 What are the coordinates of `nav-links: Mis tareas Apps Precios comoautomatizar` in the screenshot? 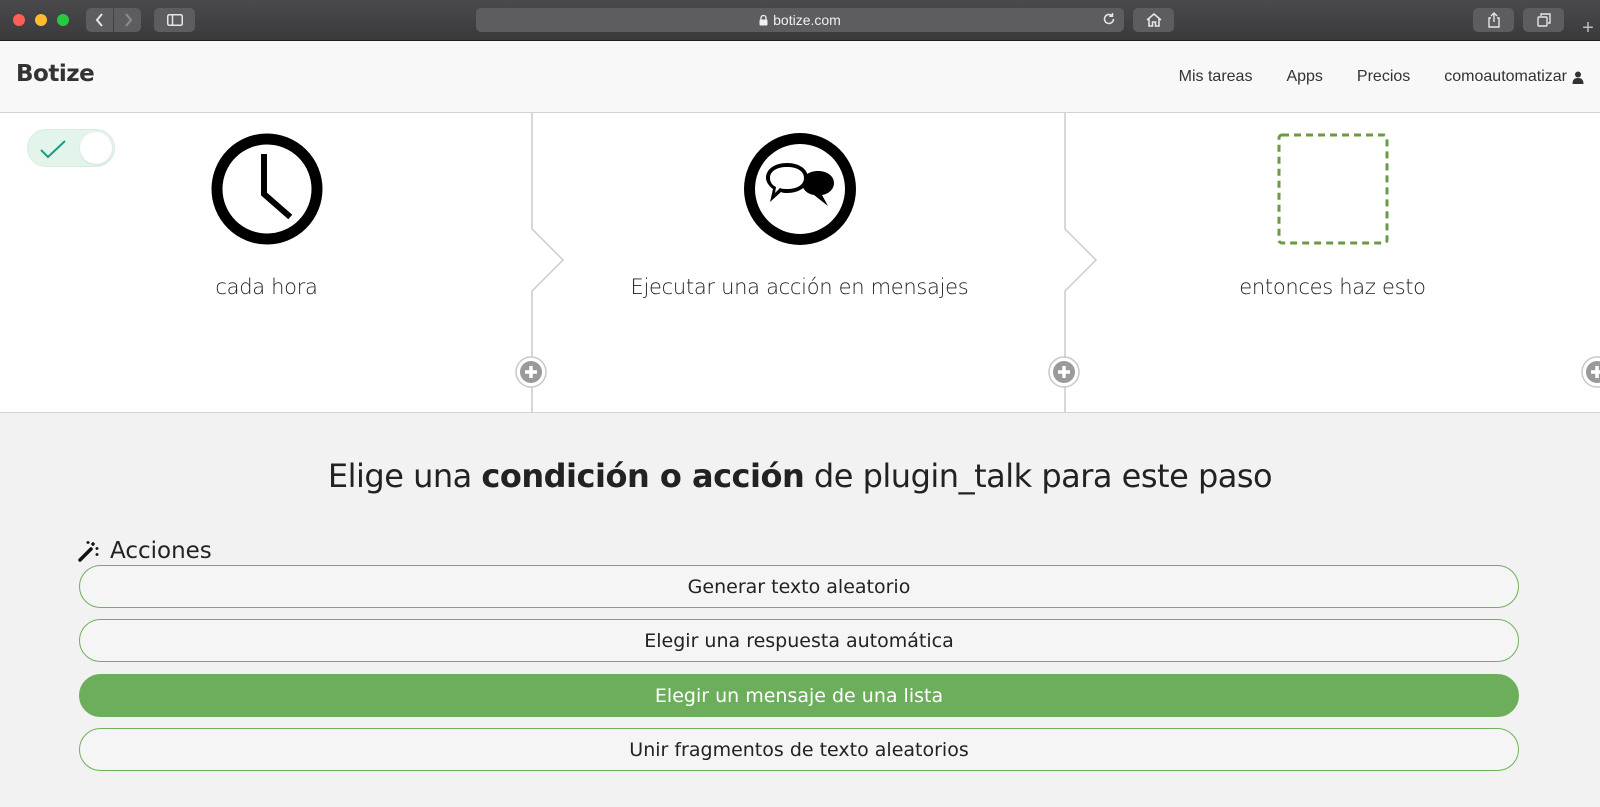 It's located at (1364, 77).